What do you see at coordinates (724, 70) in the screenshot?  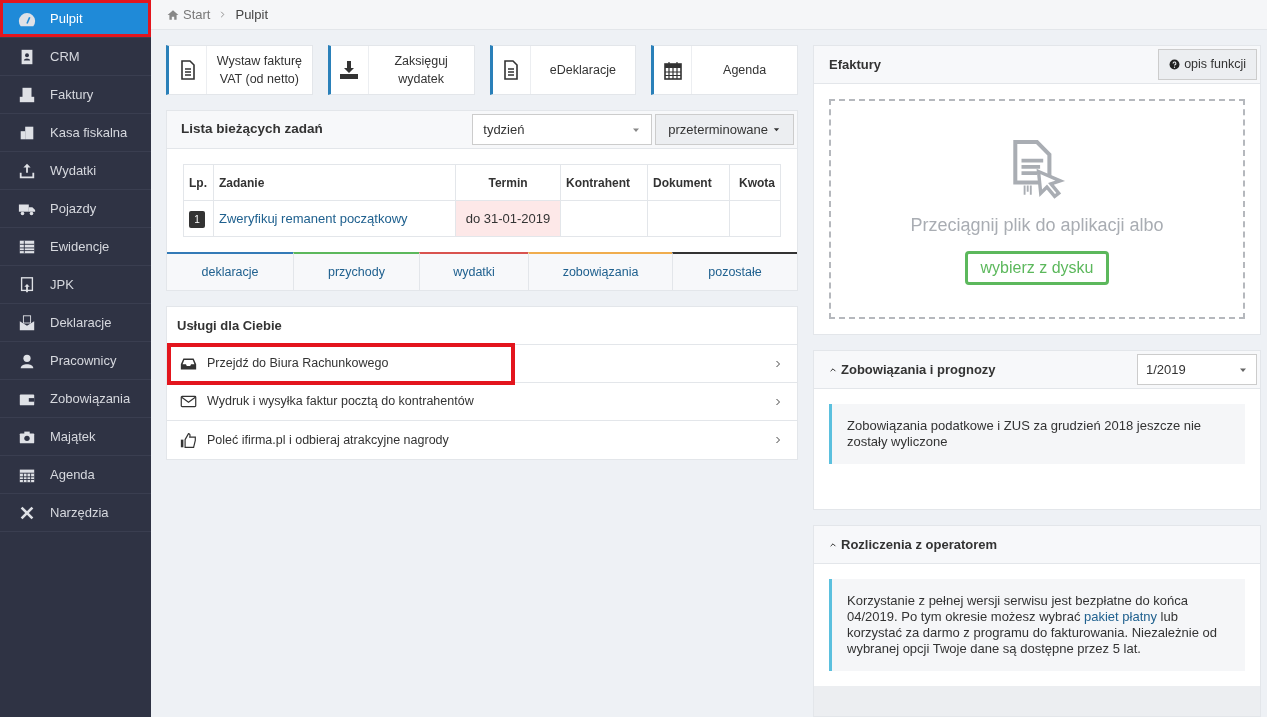 I see `quick-action-button: Agenda` at bounding box center [724, 70].